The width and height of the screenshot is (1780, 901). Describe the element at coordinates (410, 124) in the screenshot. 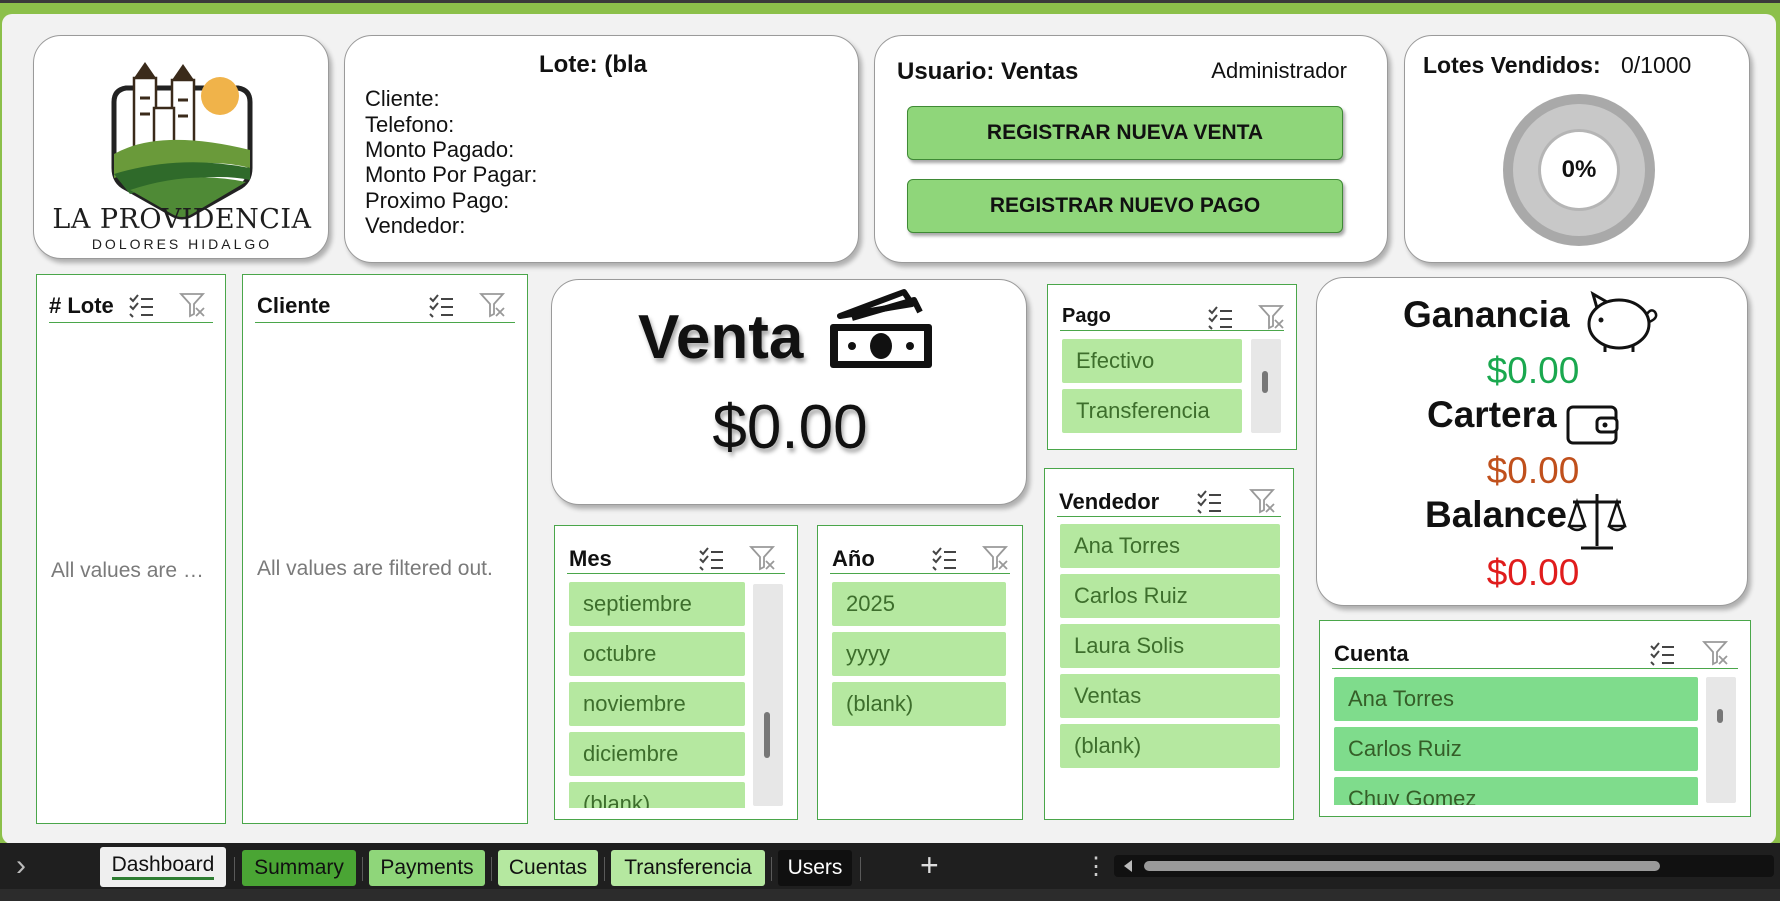

I see `field-telefono: Telefono:` at that location.